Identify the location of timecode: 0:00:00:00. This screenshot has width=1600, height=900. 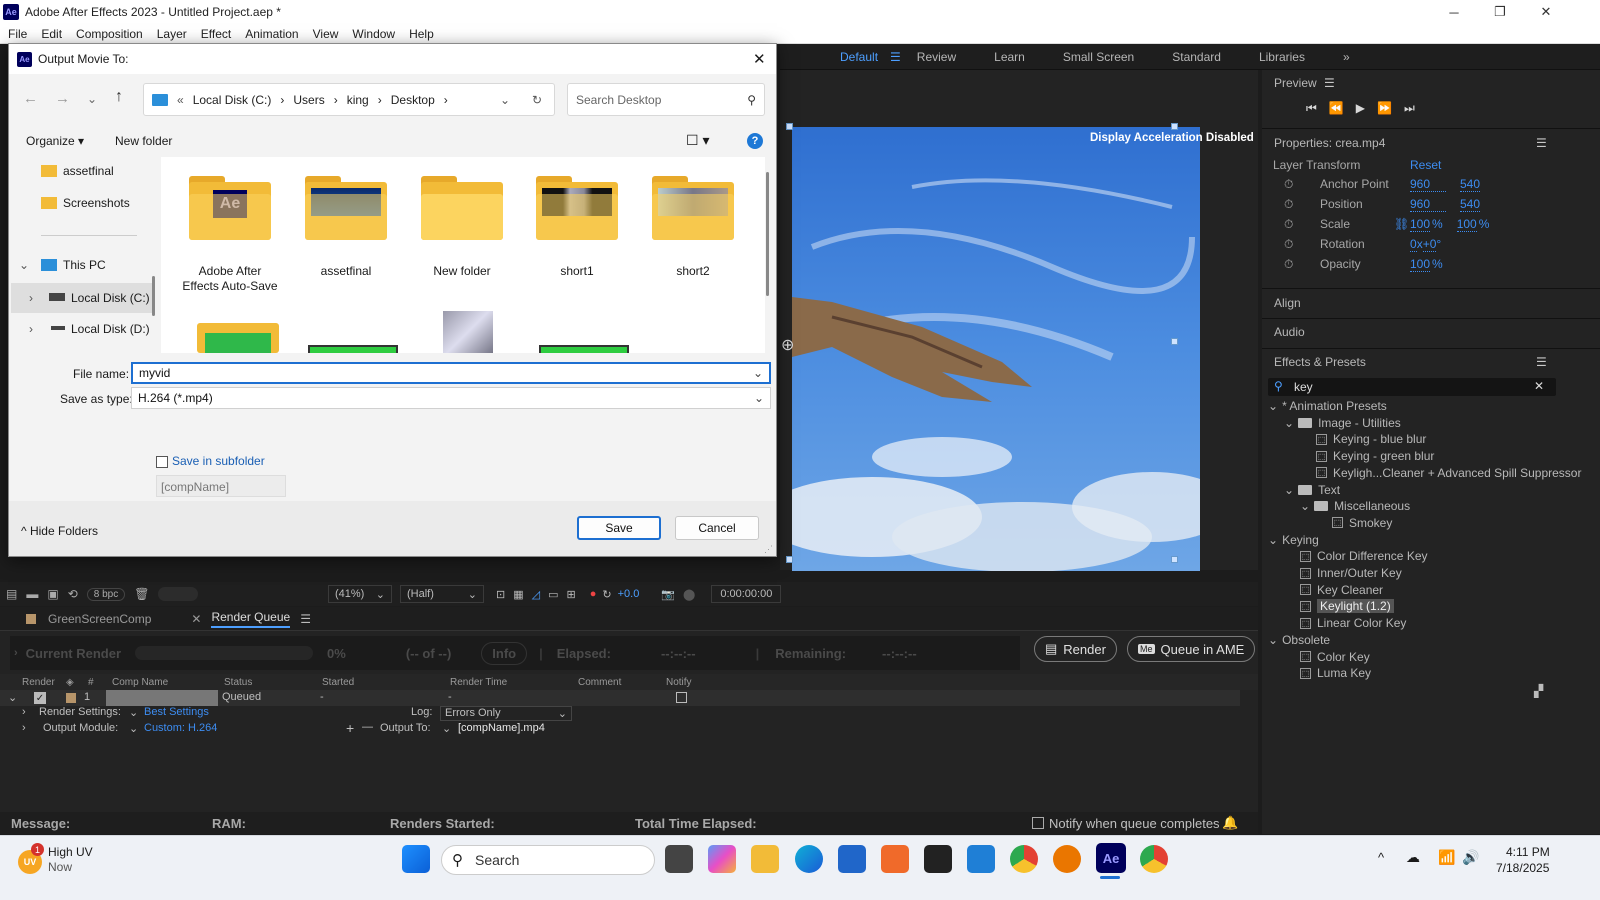
(746, 594).